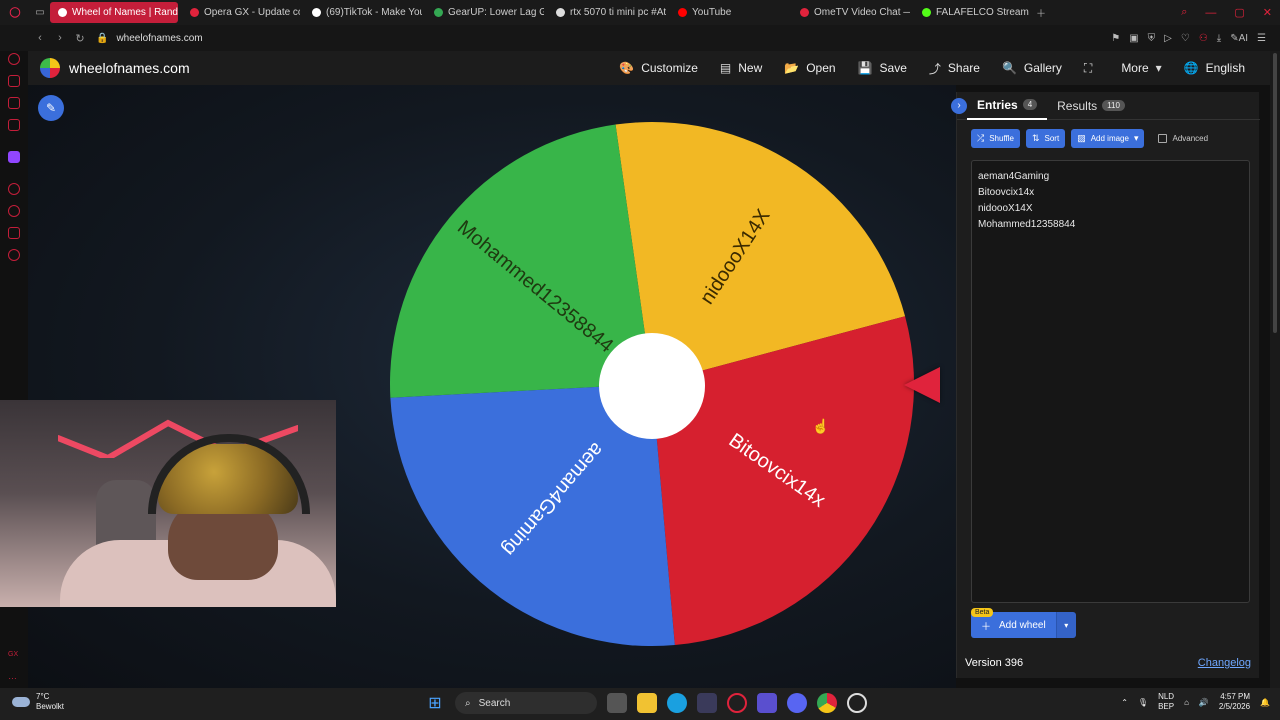 The width and height of the screenshot is (1280, 720). Describe the element at coordinates (1030, 104) in the screenshot. I see `entries-count-badge: 4` at that location.